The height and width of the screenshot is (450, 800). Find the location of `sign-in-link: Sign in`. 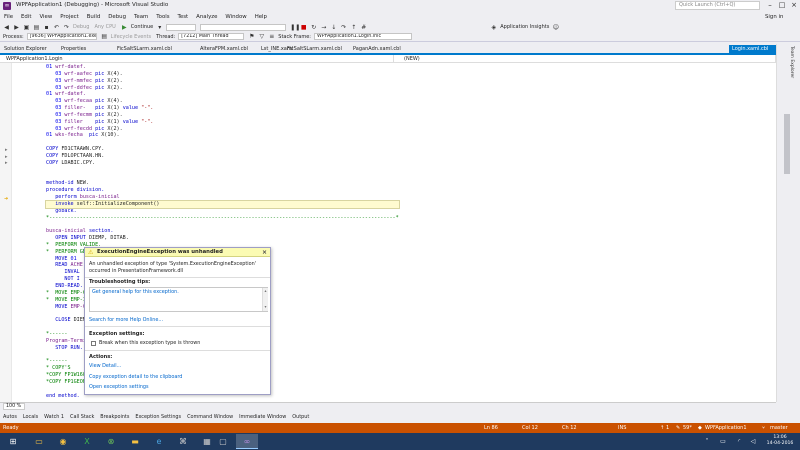

sign-in-link: Sign in is located at coordinates (774, 17).